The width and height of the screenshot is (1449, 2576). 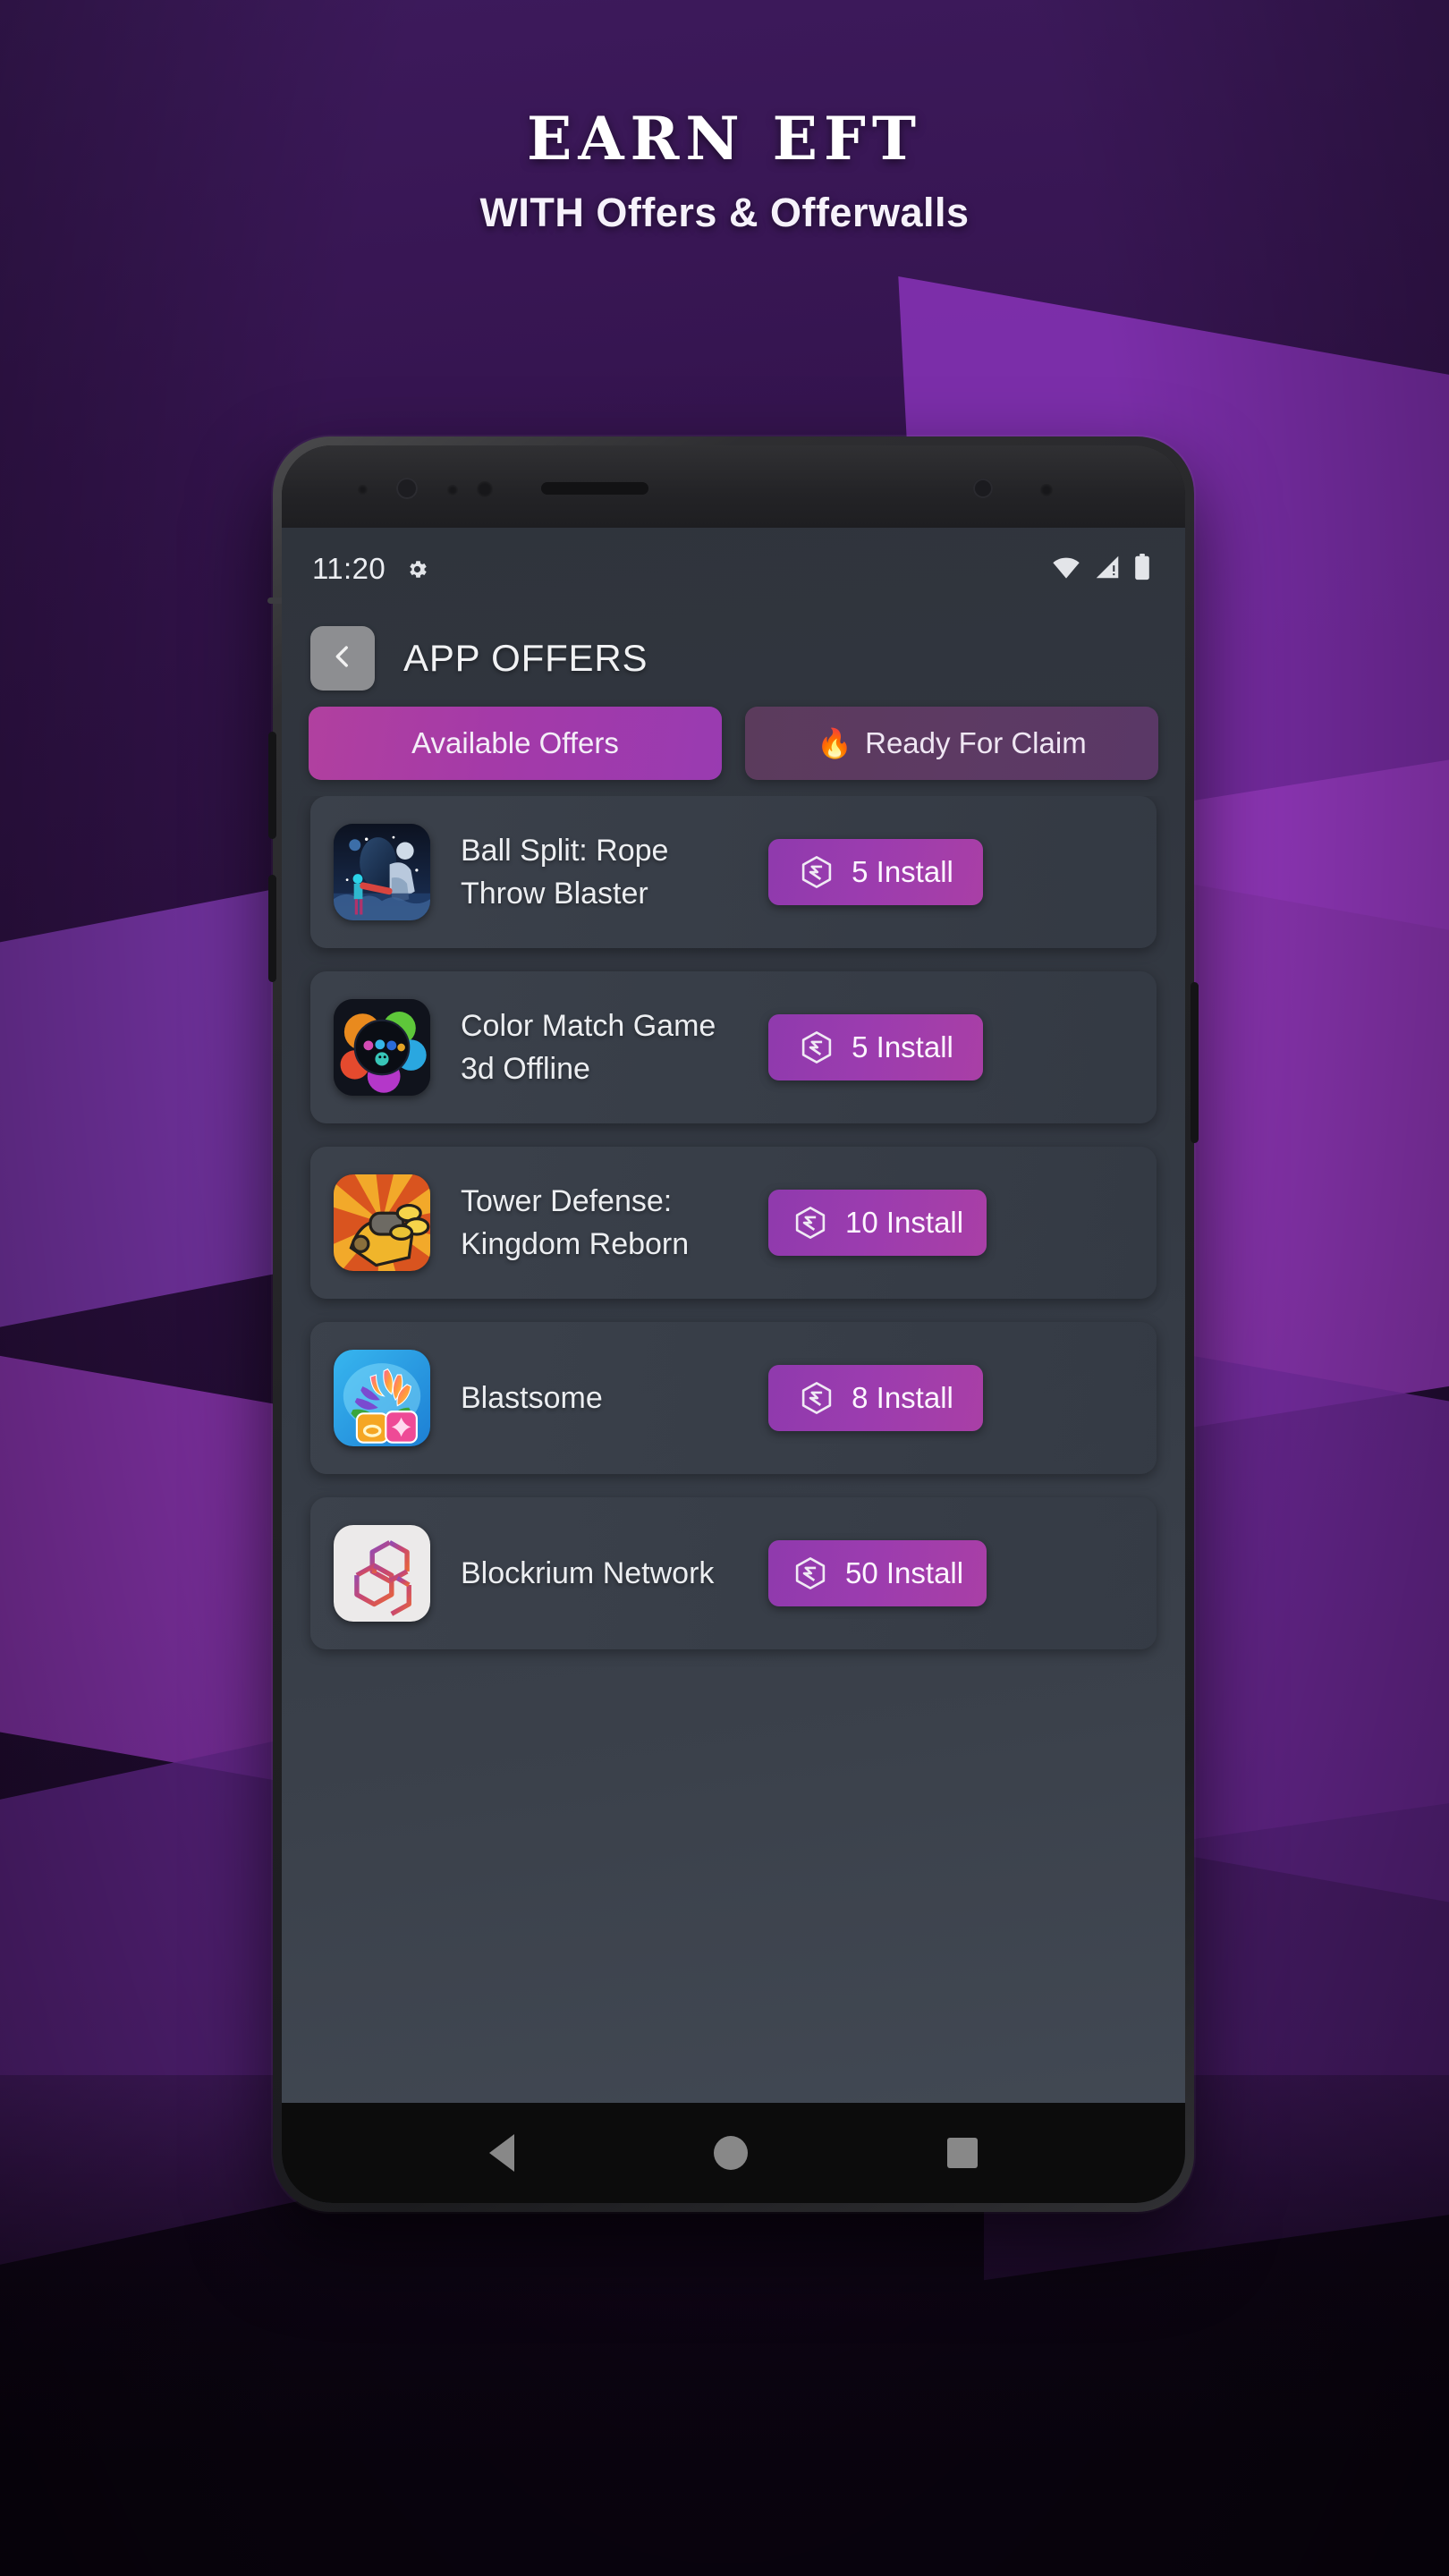 I want to click on tab-ready-for-claim: 🔥 Ready For Claim, so click(x=951, y=743).